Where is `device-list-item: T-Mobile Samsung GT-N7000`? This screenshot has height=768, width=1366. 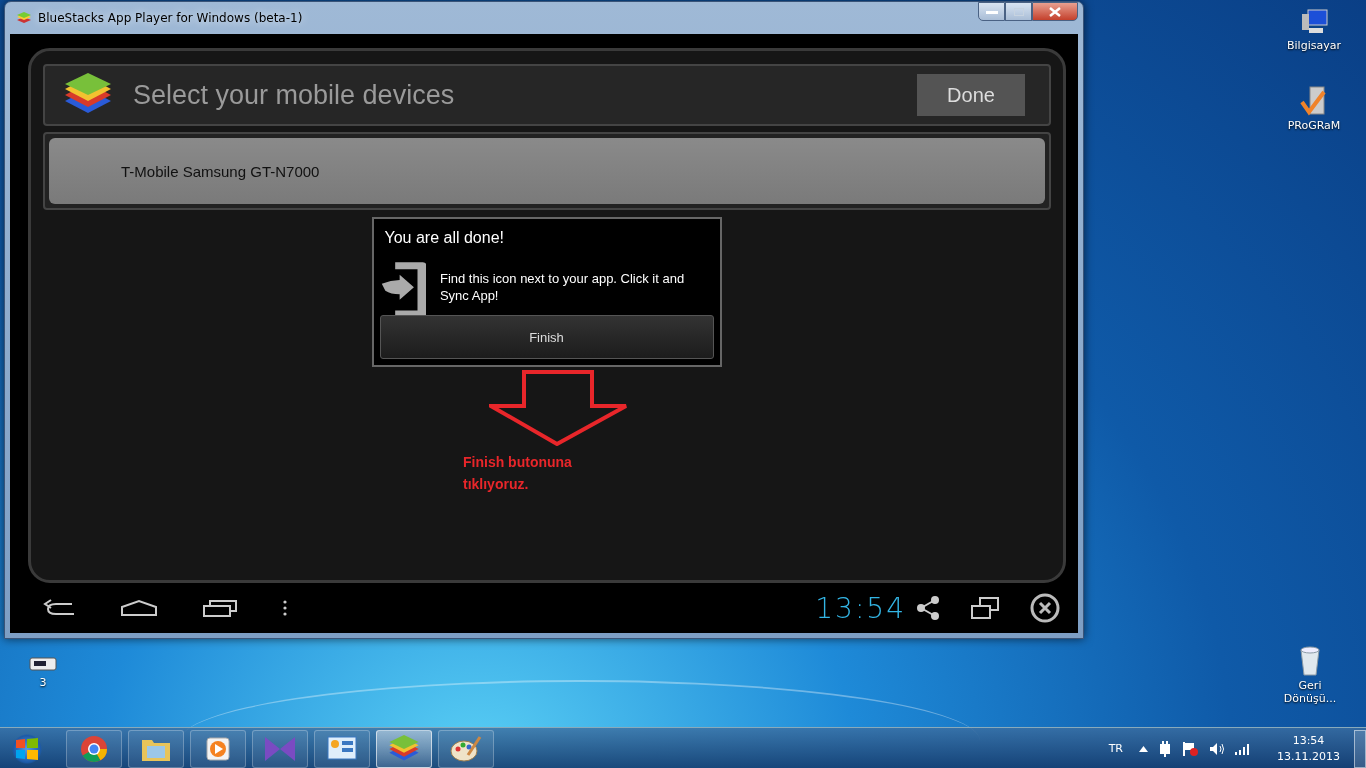
device-list-item: T-Mobile Samsung GT-N7000 is located at coordinates (547, 171).